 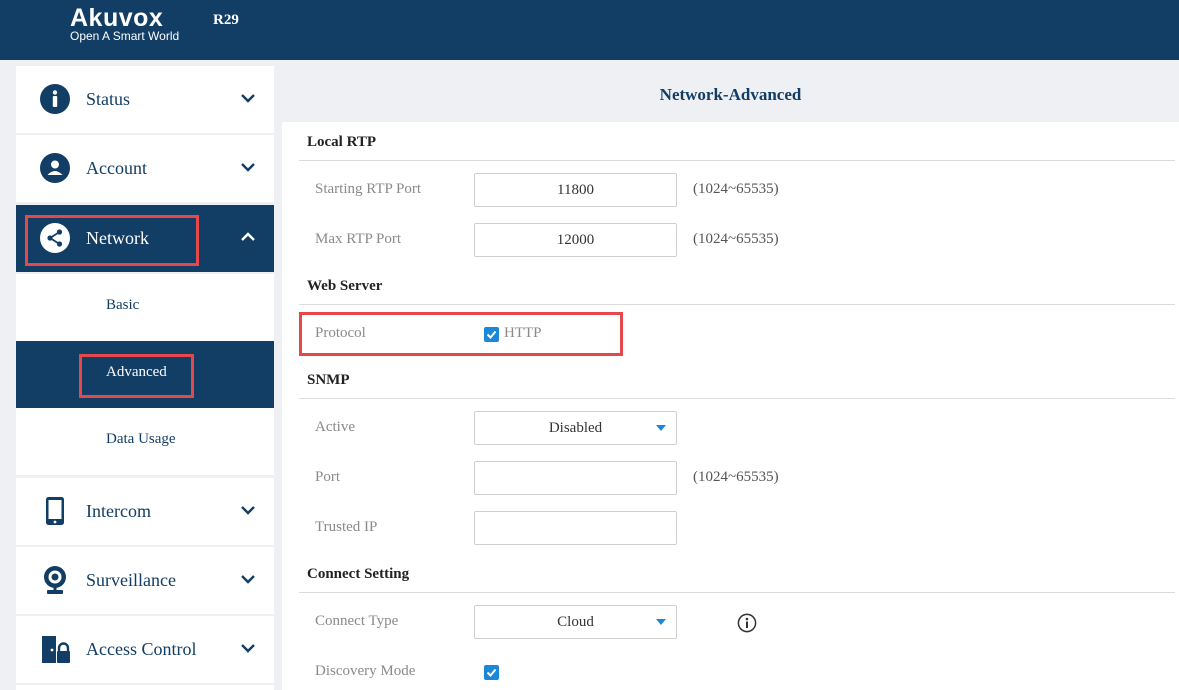 I want to click on snmp-port-input, so click(x=575, y=478).